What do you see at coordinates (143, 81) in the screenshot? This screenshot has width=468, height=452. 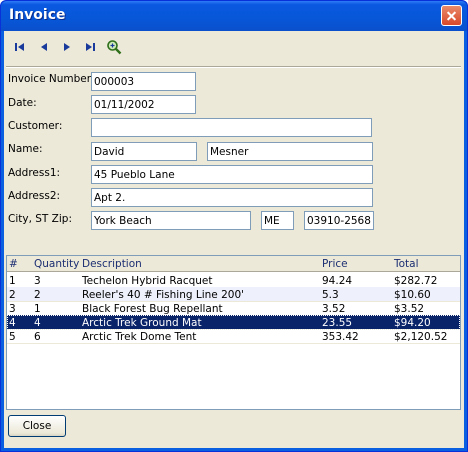 I see `invoice-number-field: 000003` at bounding box center [143, 81].